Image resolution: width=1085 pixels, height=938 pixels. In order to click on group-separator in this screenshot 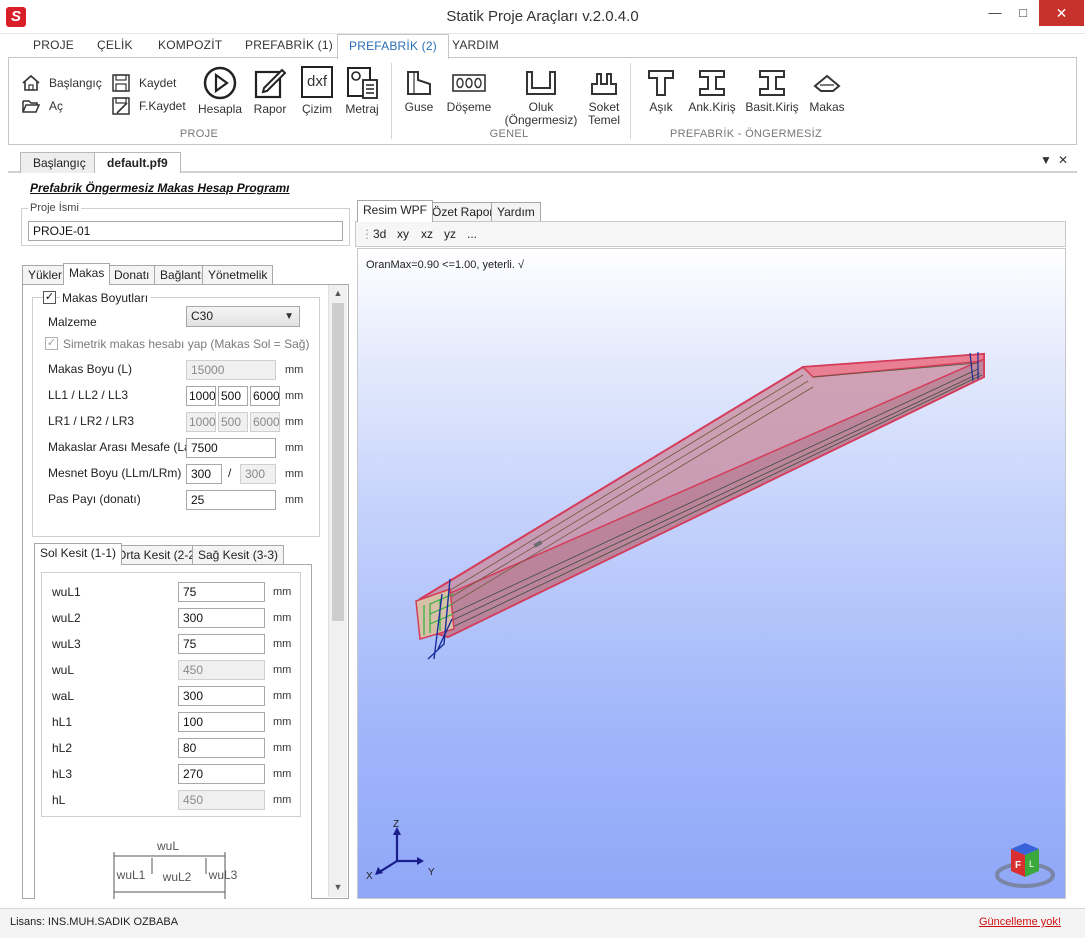, I will do `click(391, 101)`.